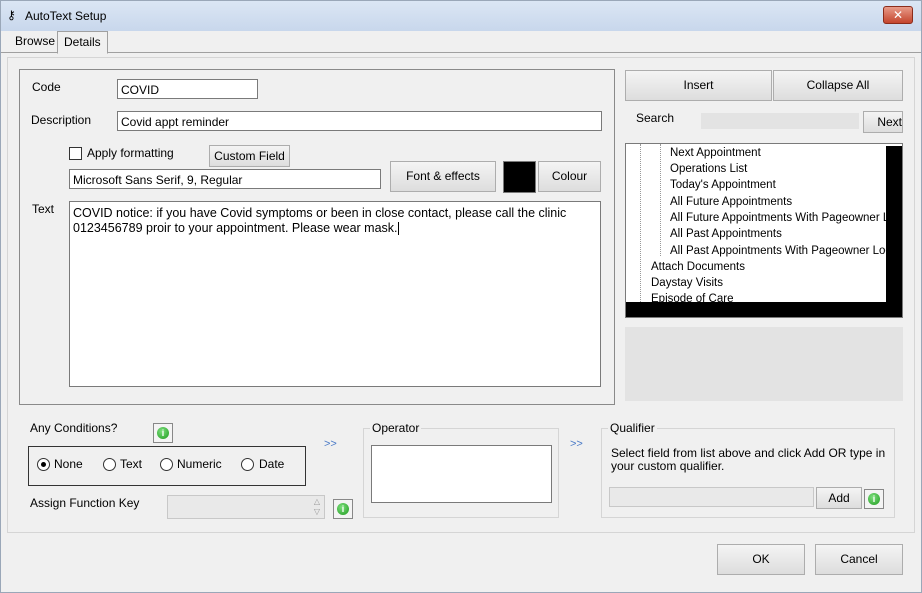 Image resolution: width=922 pixels, height=593 pixels. I want to click on search-label: Search, so click(655, 118).